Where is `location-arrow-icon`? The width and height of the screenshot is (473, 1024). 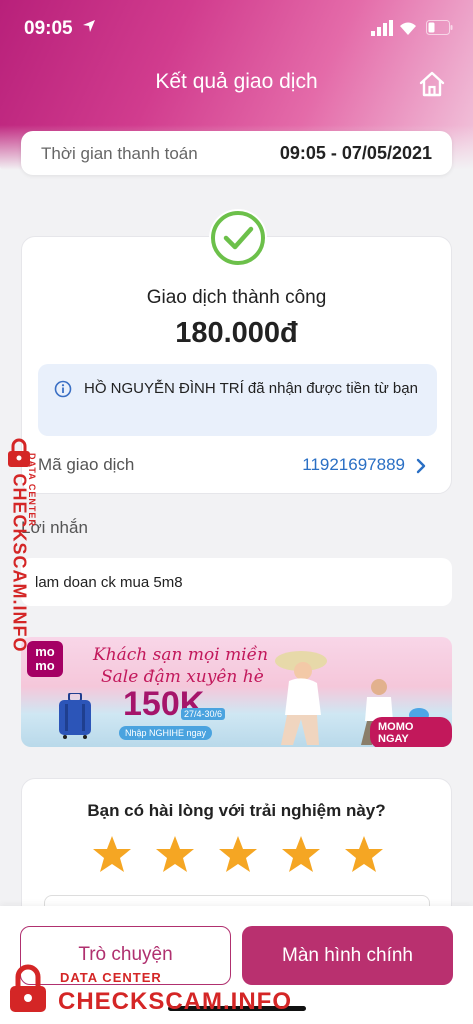 location-arrow-icon is located at coordinates (89, 26).